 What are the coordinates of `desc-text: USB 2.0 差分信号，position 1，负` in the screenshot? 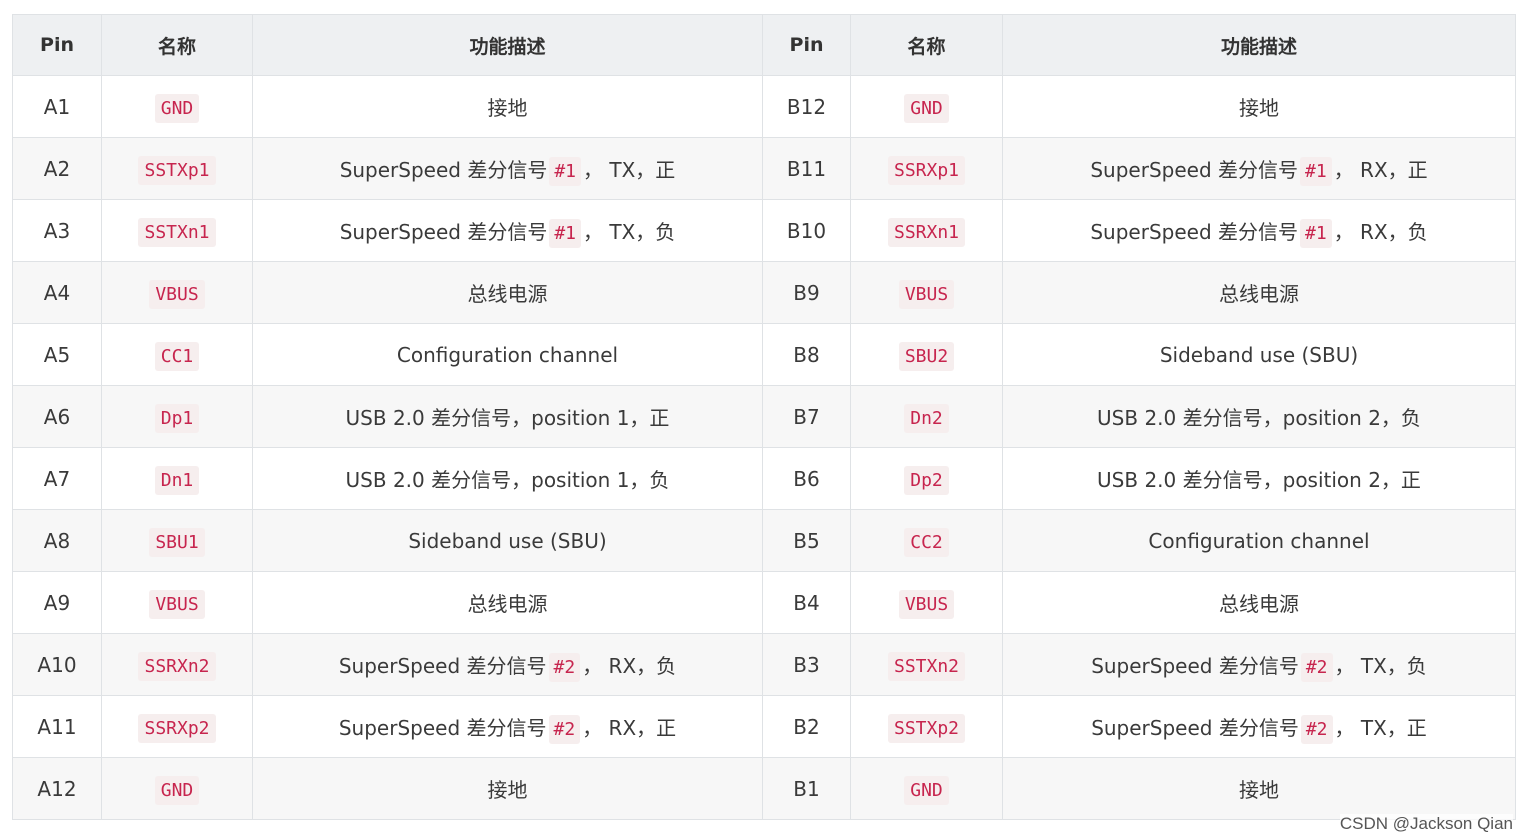 It's located at (507, 480).